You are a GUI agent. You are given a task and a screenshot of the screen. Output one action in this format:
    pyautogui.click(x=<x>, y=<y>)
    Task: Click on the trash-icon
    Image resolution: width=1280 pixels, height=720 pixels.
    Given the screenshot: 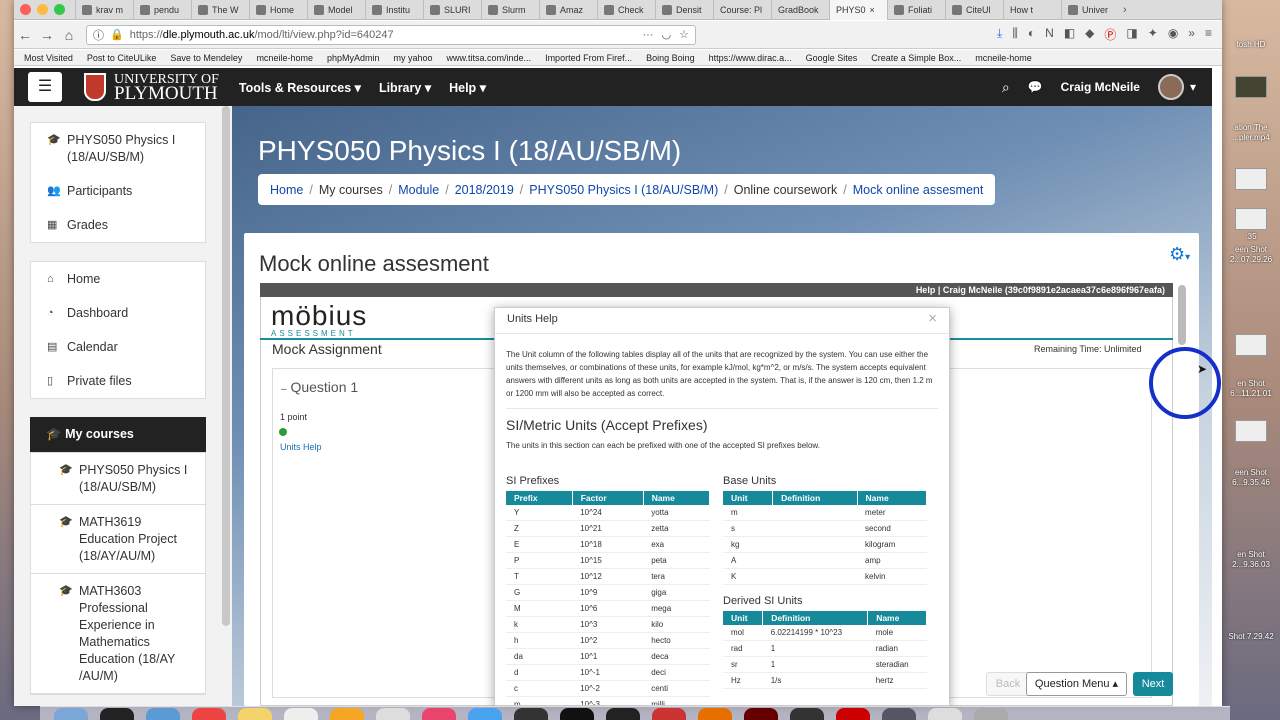 What is the action you would take?
    pyautogui.click(x=991, y=714)
    